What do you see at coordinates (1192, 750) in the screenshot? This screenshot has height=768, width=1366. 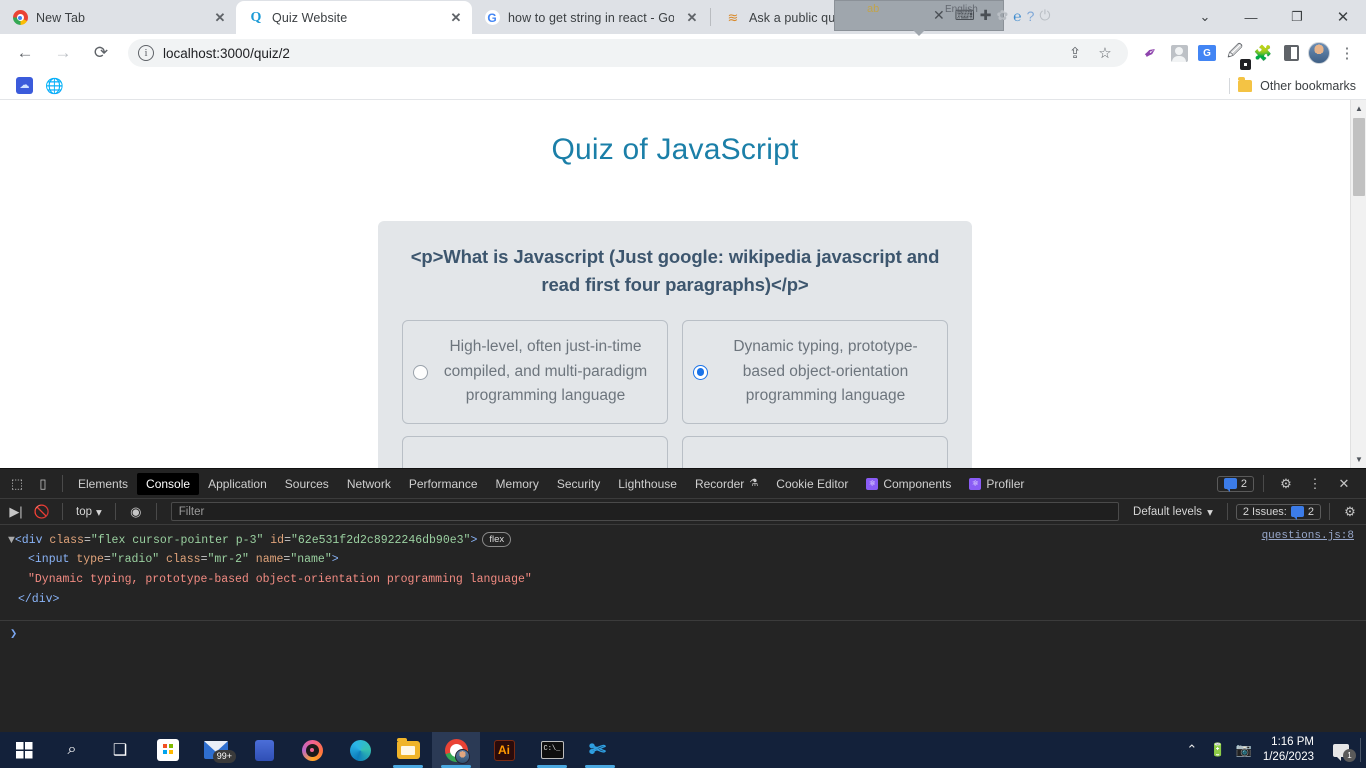 I see `show-hidden-icons-icon: ⌃` at bounding box center [1192, 750].